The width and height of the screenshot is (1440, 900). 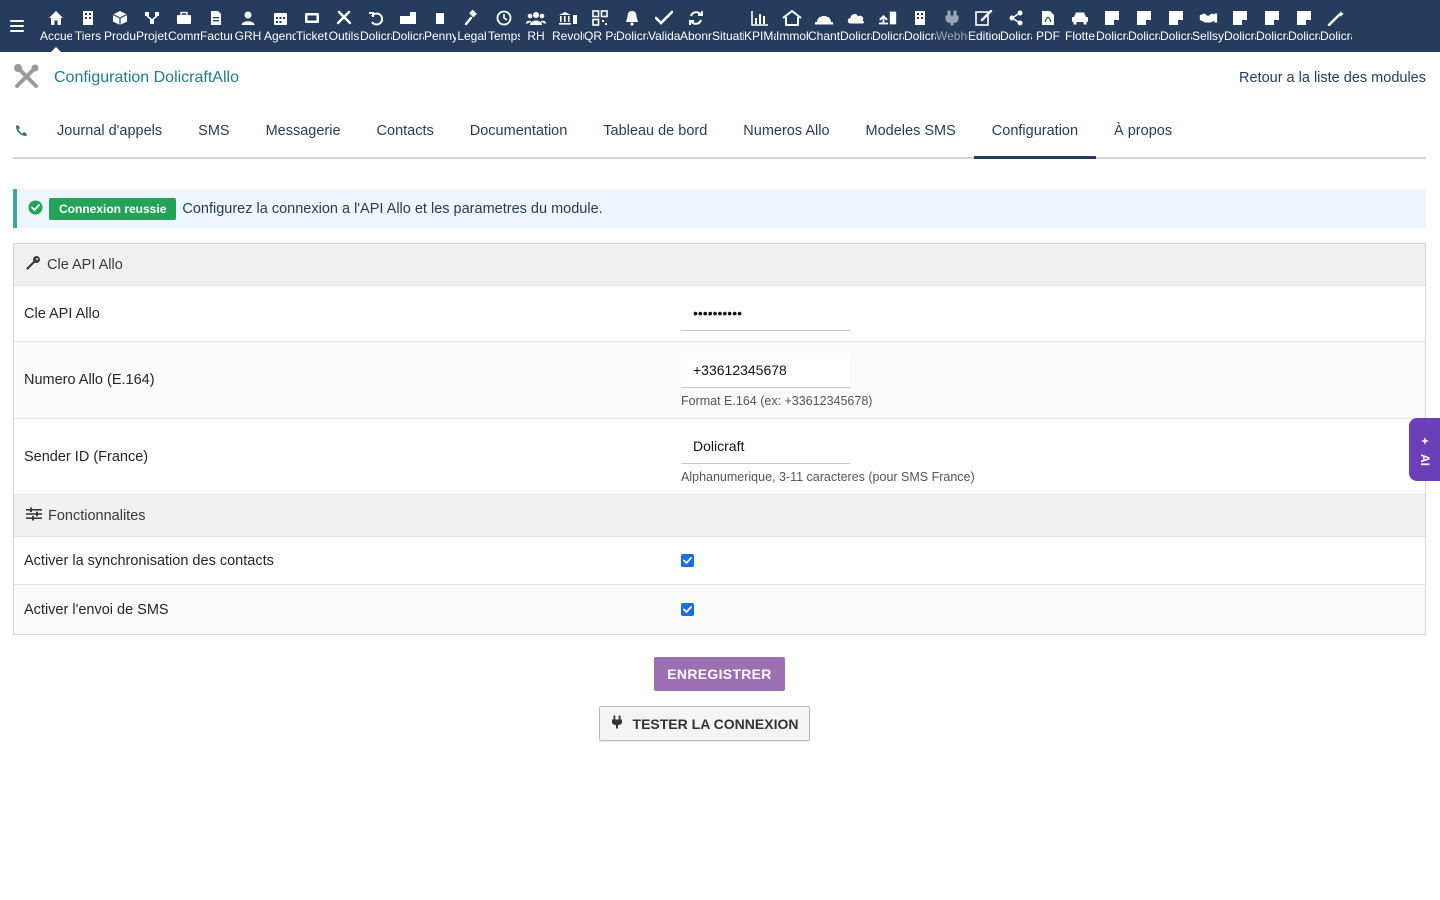 I want to click on menu-item-dolicraft-note-5: Dolicraft, so click(x=1272, y=26).